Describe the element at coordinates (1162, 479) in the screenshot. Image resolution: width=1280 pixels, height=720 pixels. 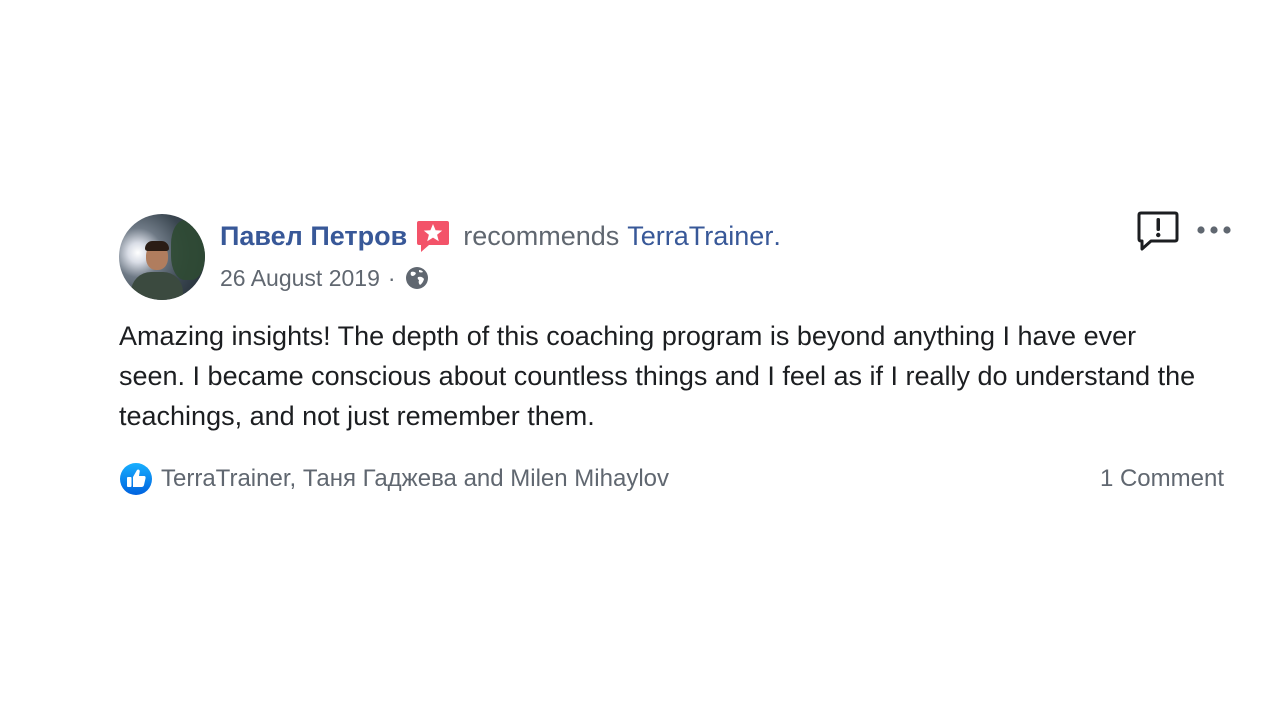
I see `comments-count: 1 Comment` at that location.